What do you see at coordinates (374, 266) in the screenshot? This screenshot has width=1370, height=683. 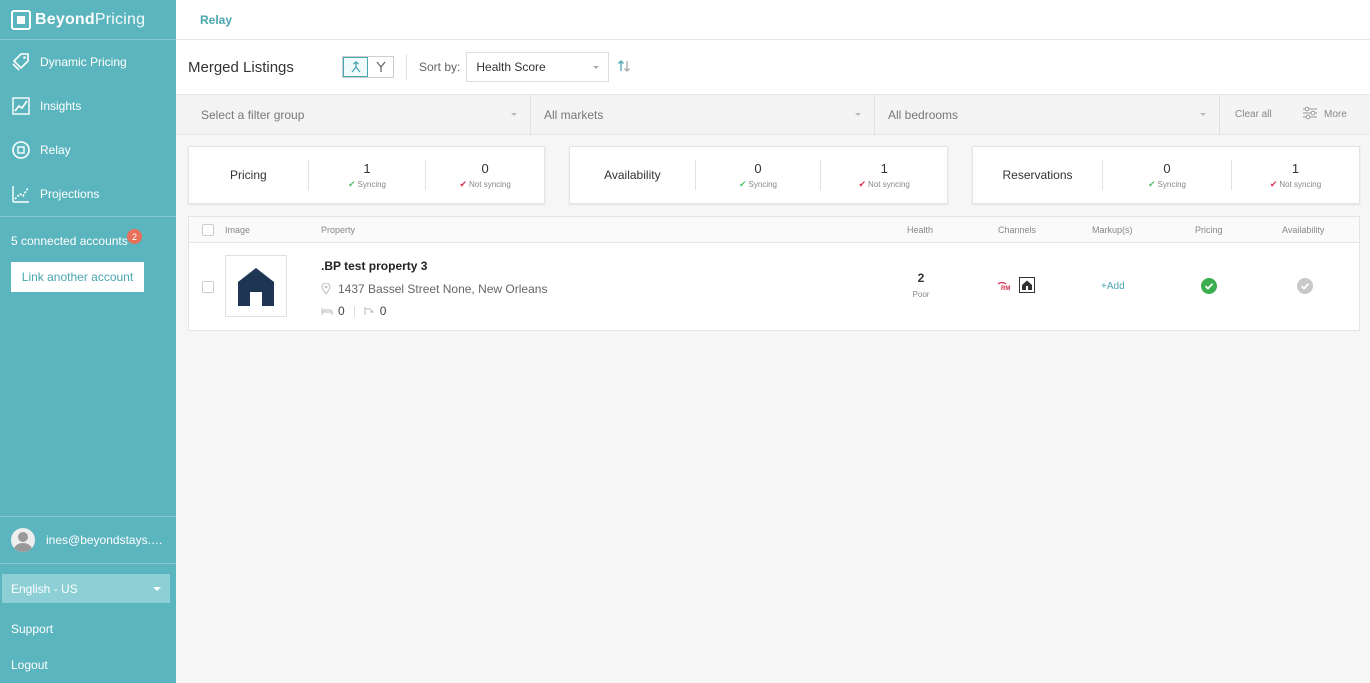 I see `property-name: .BP test property 3` at bounding box center [374, 266].